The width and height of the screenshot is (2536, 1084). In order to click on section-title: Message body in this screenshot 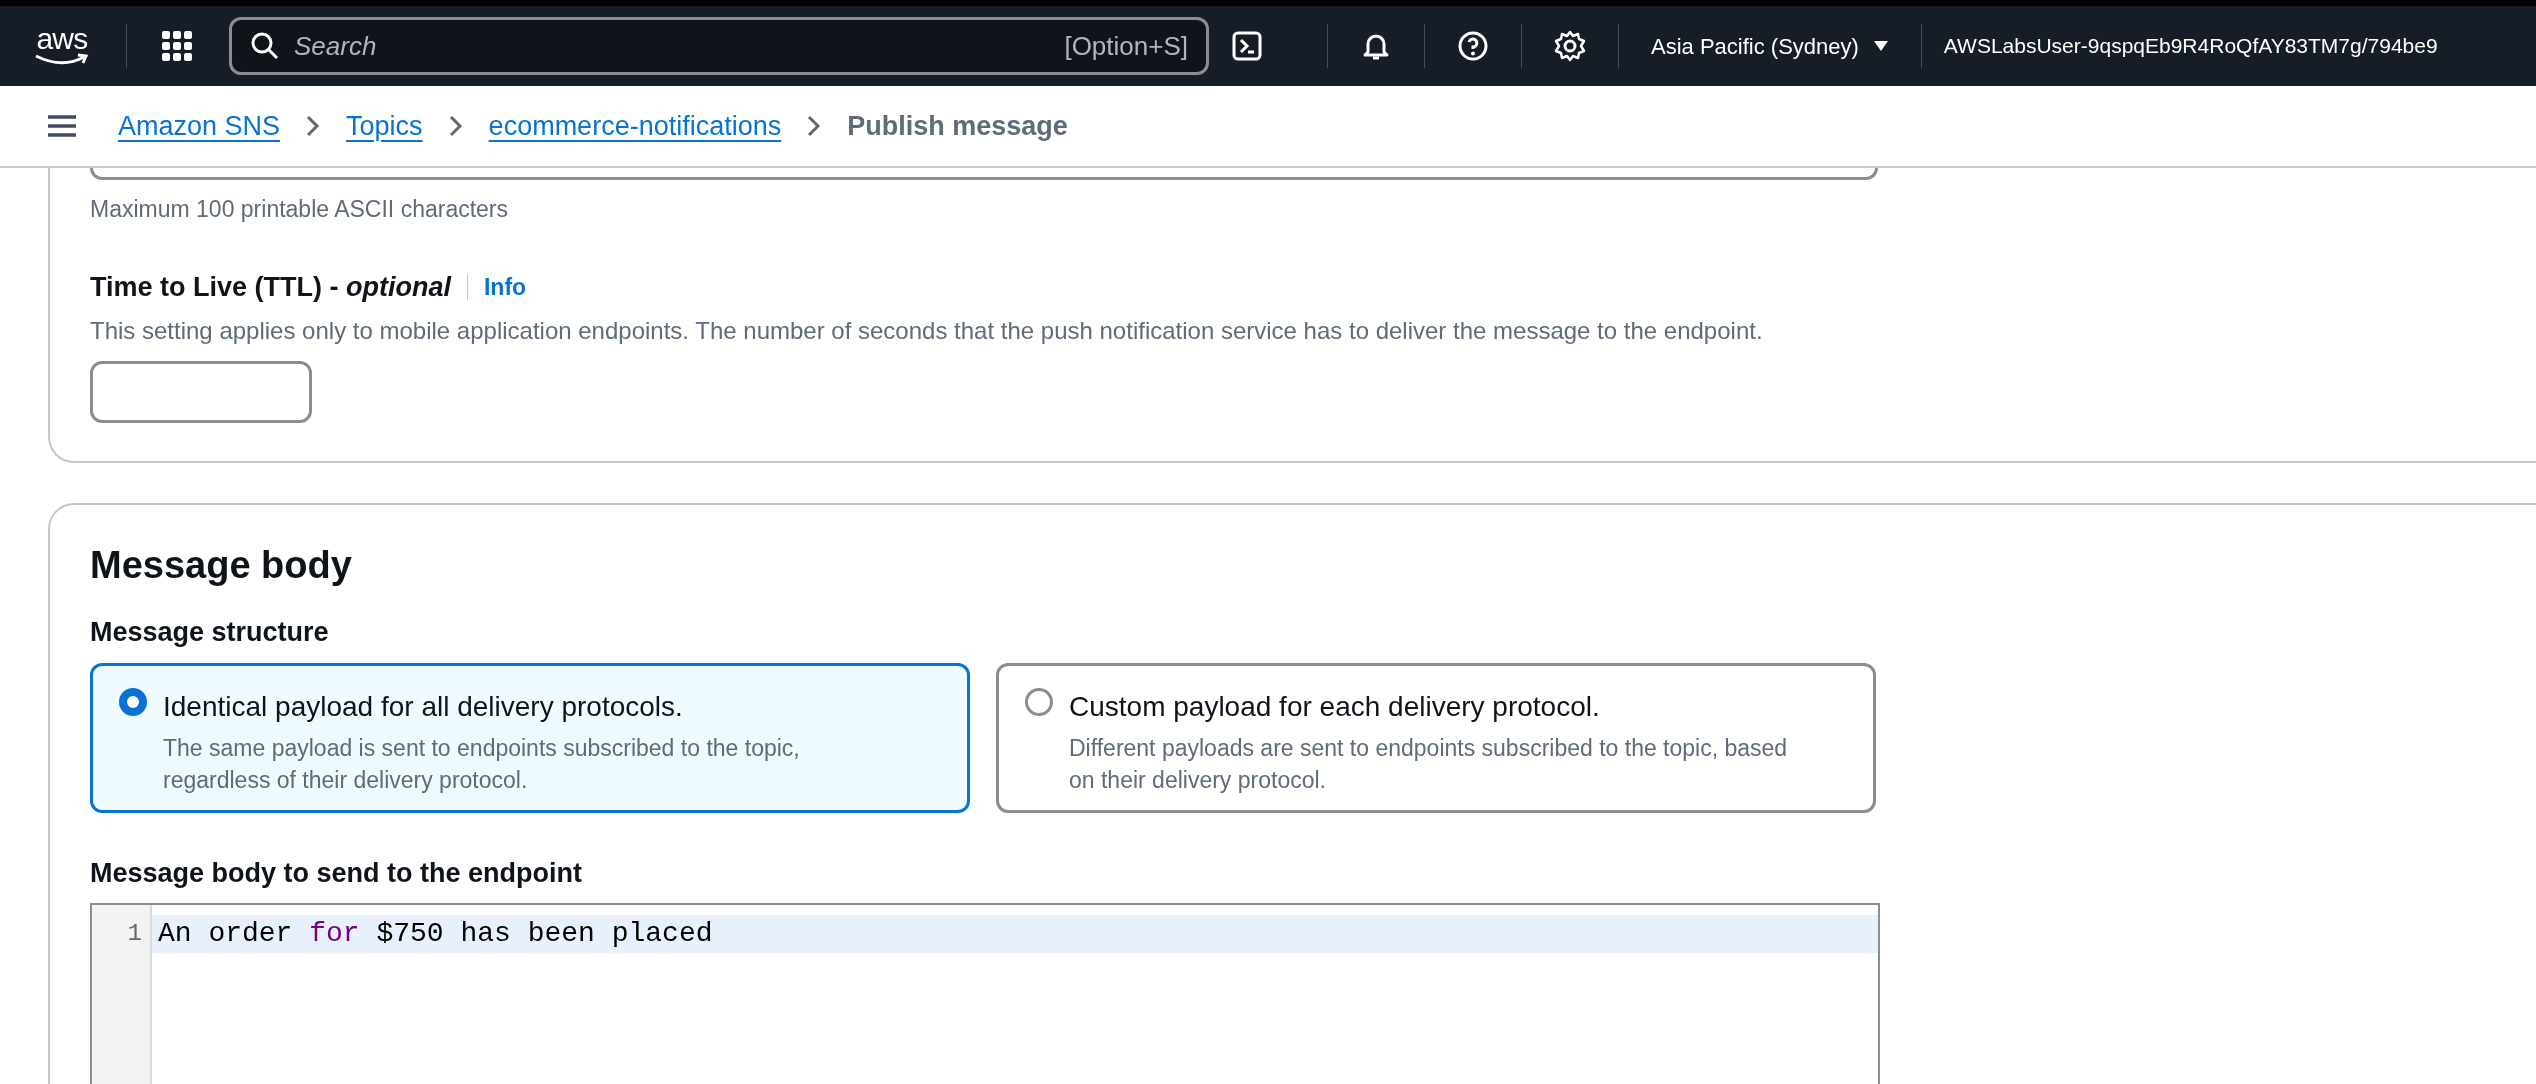, I will do `click(221, 565)`.